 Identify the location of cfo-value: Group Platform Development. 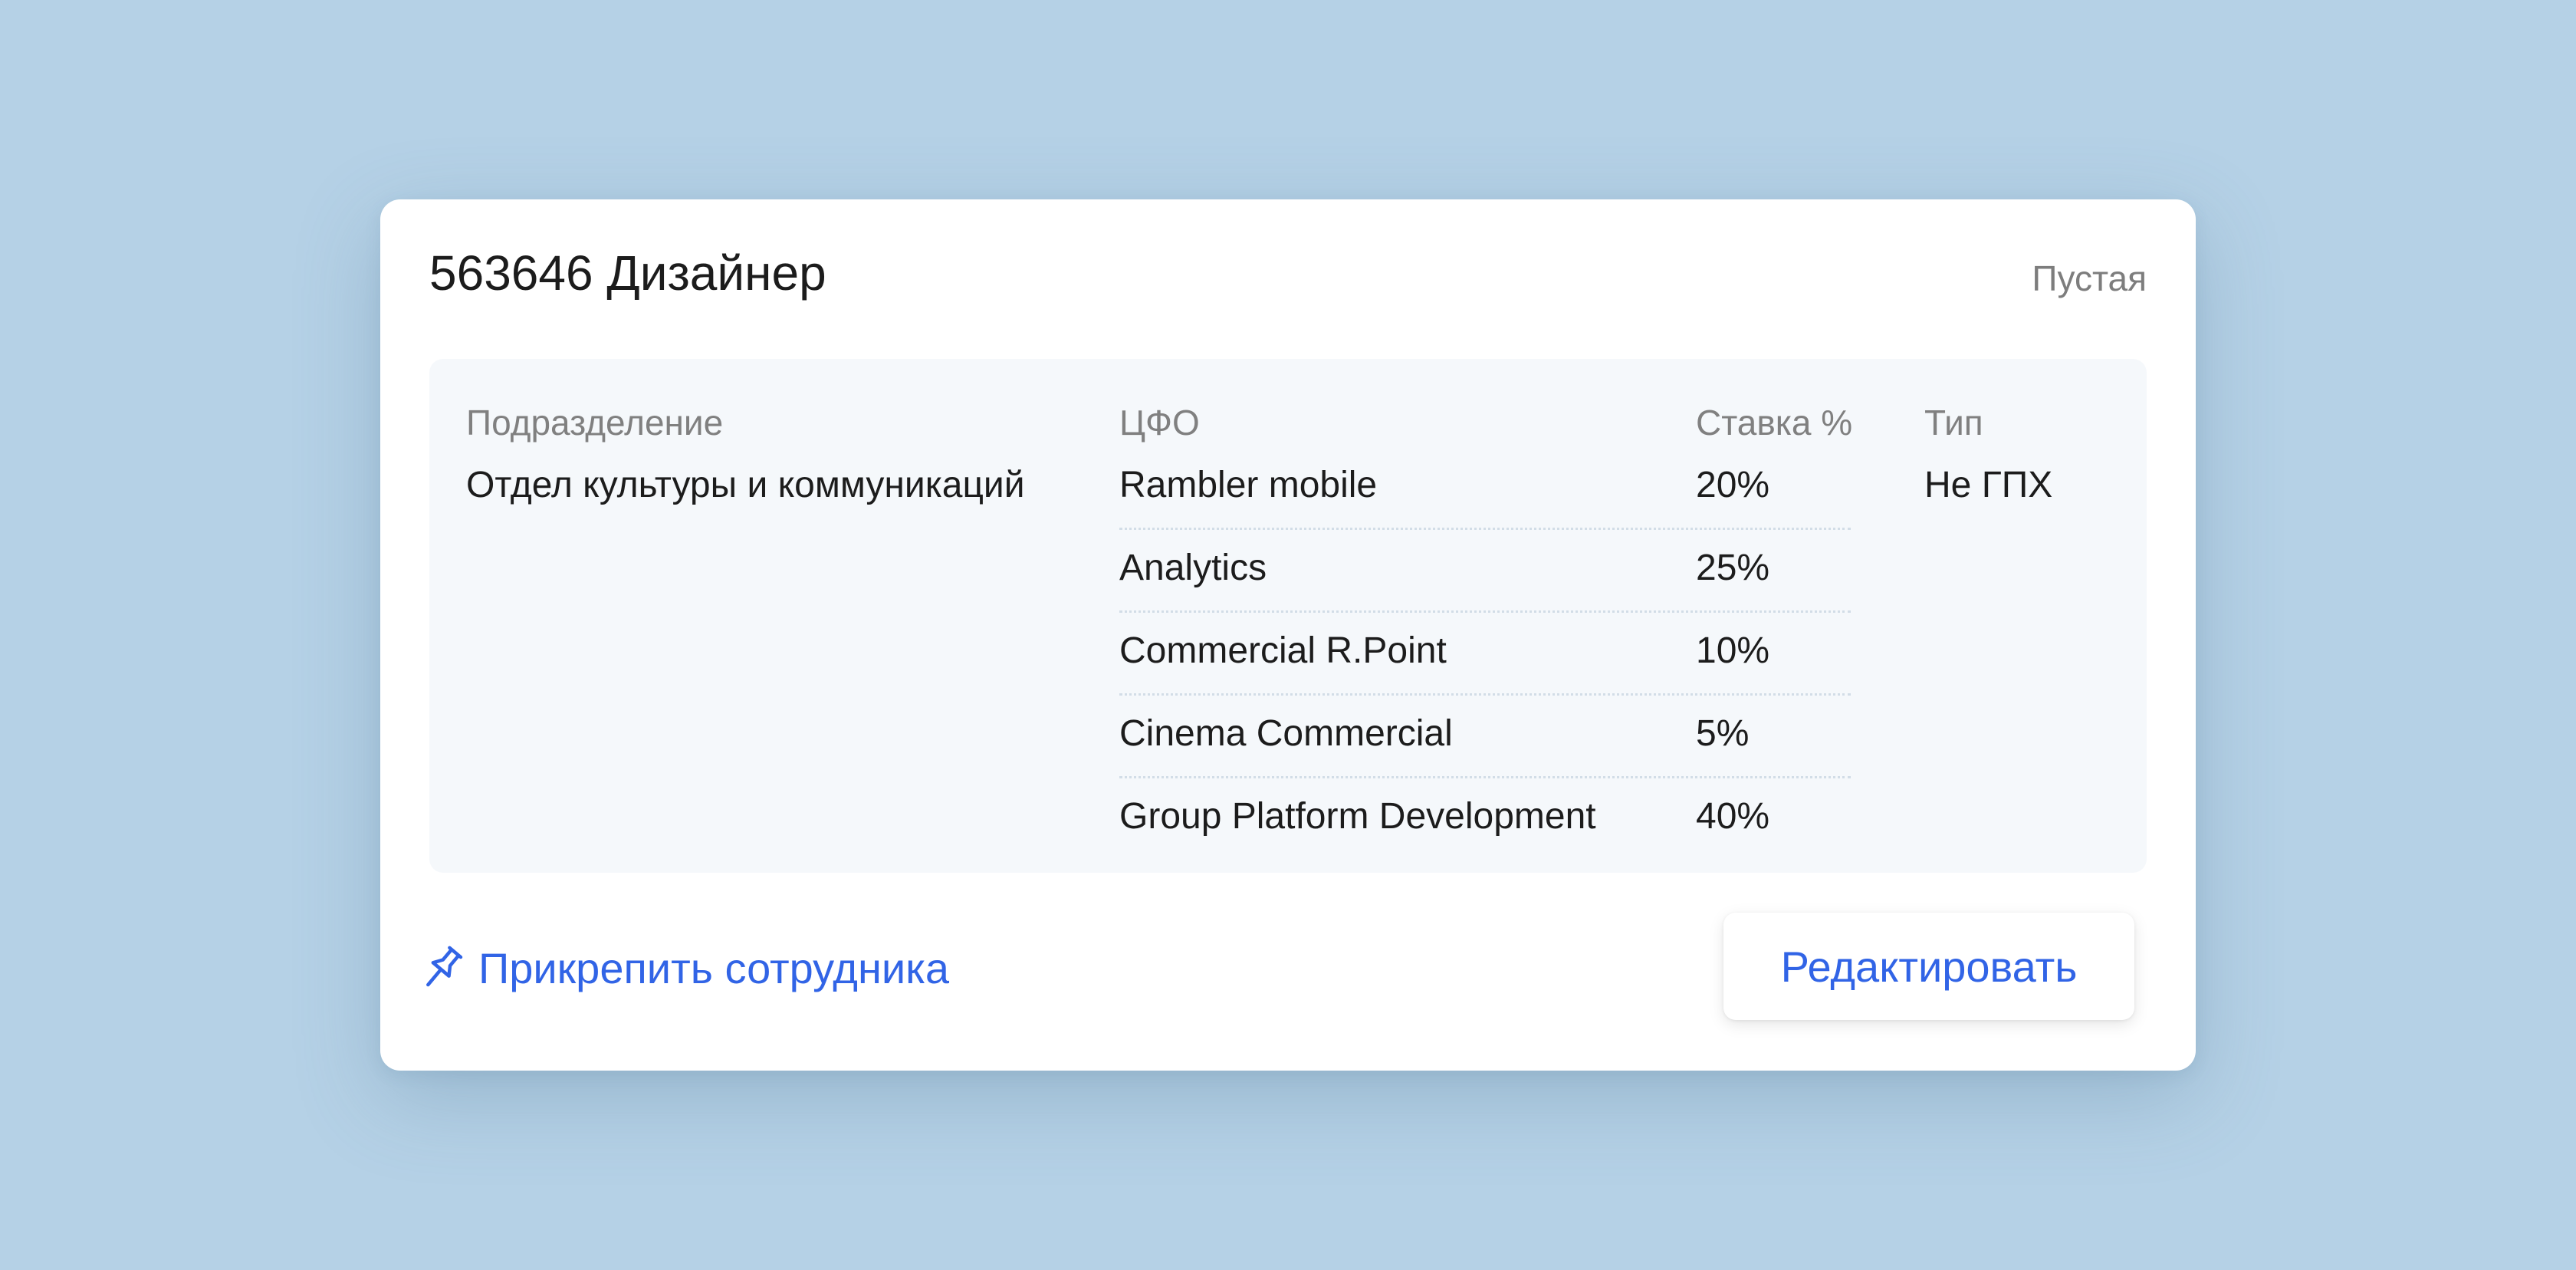
(1357, 816).